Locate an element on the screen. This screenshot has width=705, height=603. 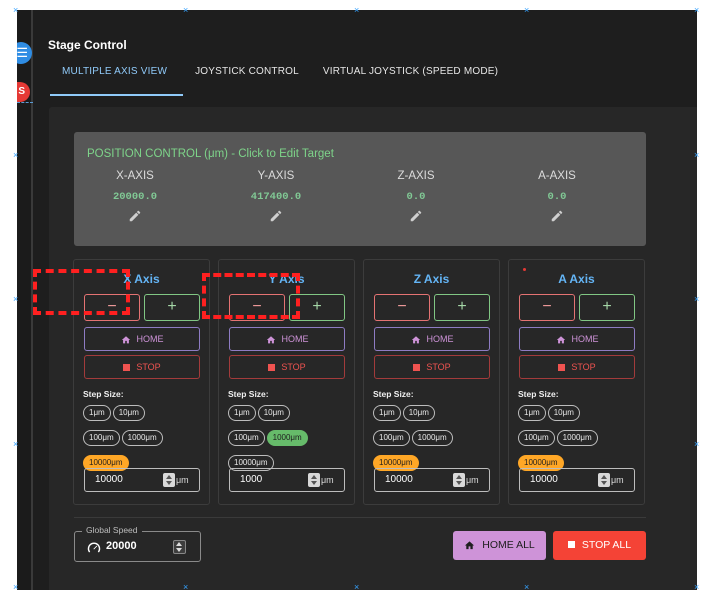
y-stop-button: STOP is located at coordinates (287, 367).